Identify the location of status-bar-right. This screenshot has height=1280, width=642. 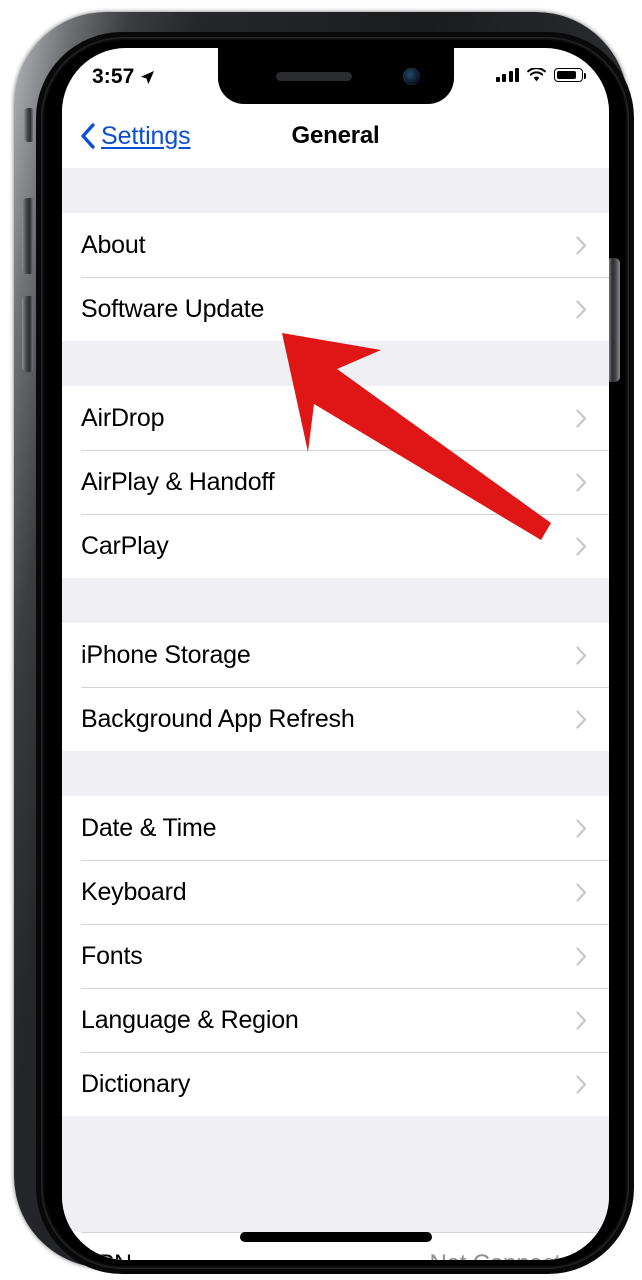
(541, 75).